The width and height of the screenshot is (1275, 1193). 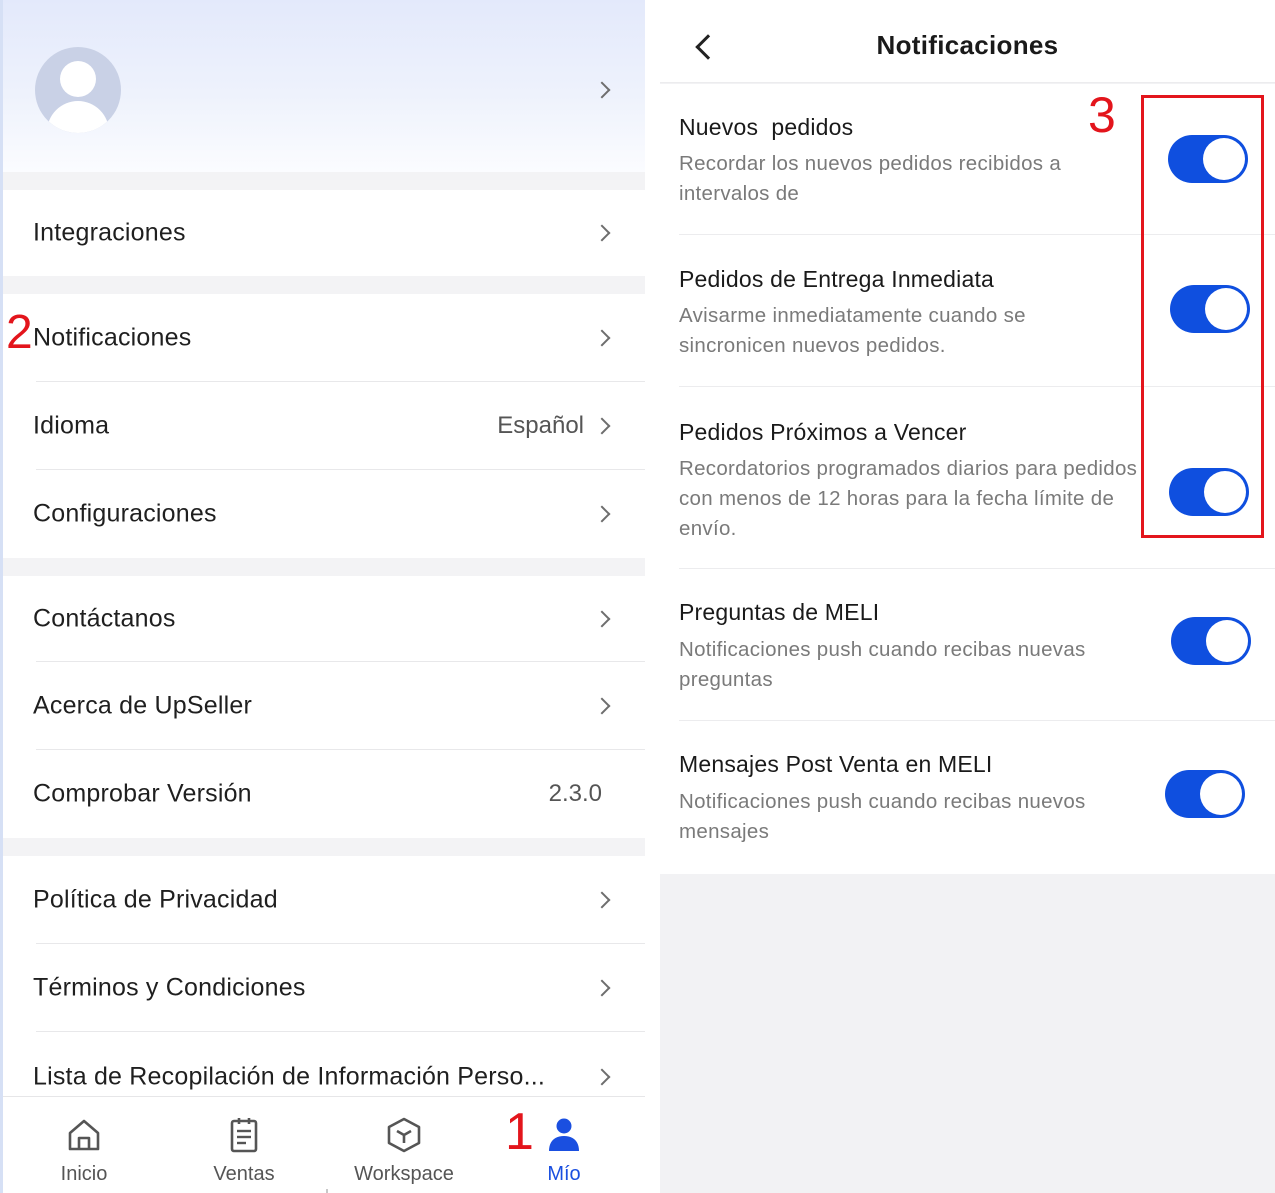 I want to click on setting-title: Pedidos Próximos a Vencer, so click(x=823, y=432).